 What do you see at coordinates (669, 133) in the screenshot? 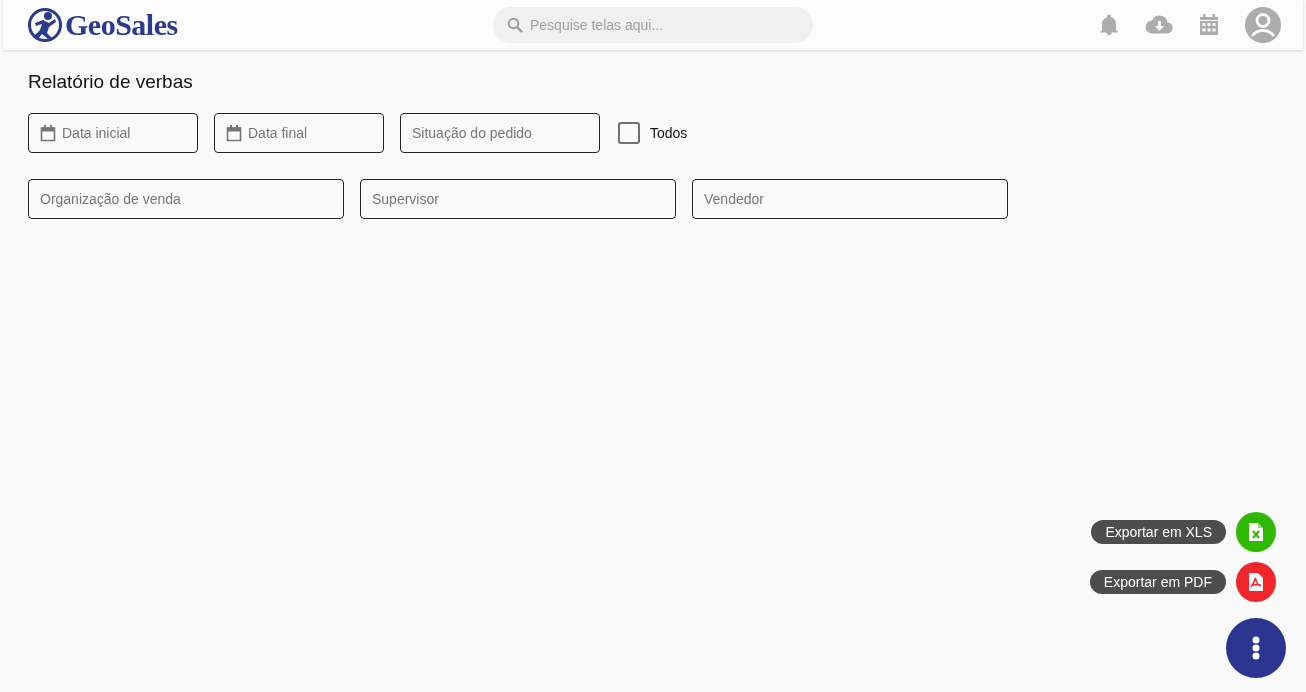
I see `checkbox-label: Todos` at bounding box center [669, 133].